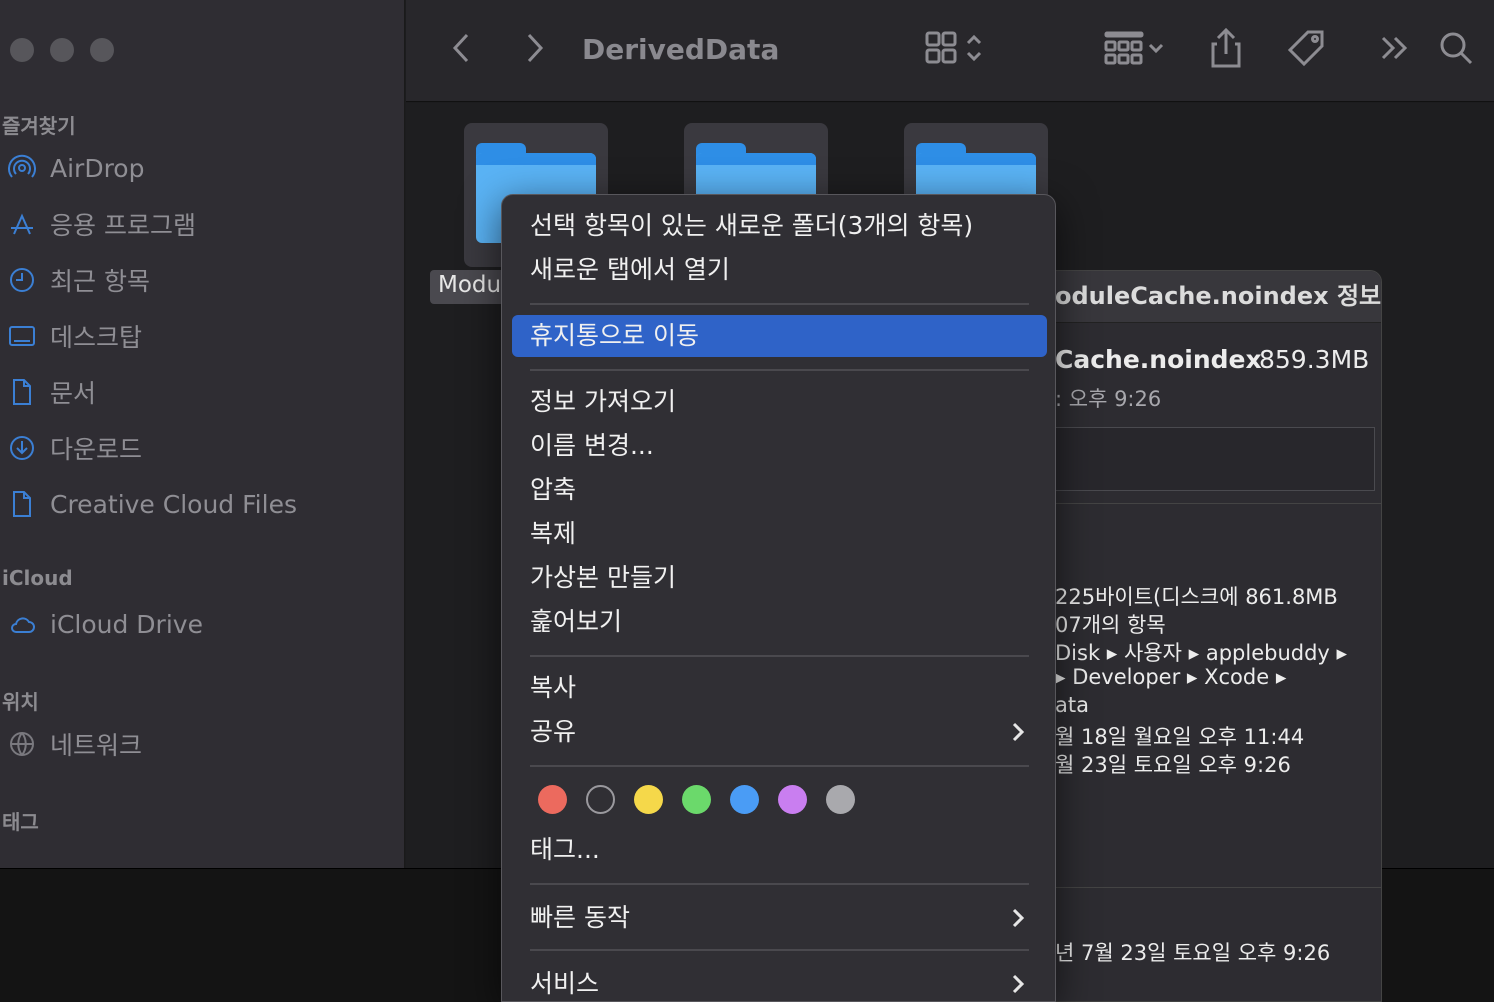  What do you see at coordinates (73, 393) in the screenshot?
I see `sidebar-item-label: 문서` at bounding box center [73, 393].